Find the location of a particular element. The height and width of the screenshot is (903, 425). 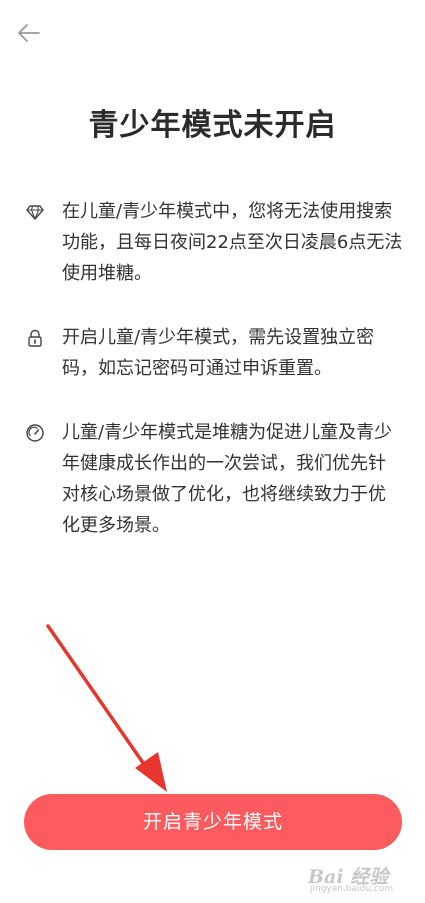

page-title: 青少年模式未开启 is located at coordinates (212, 125).